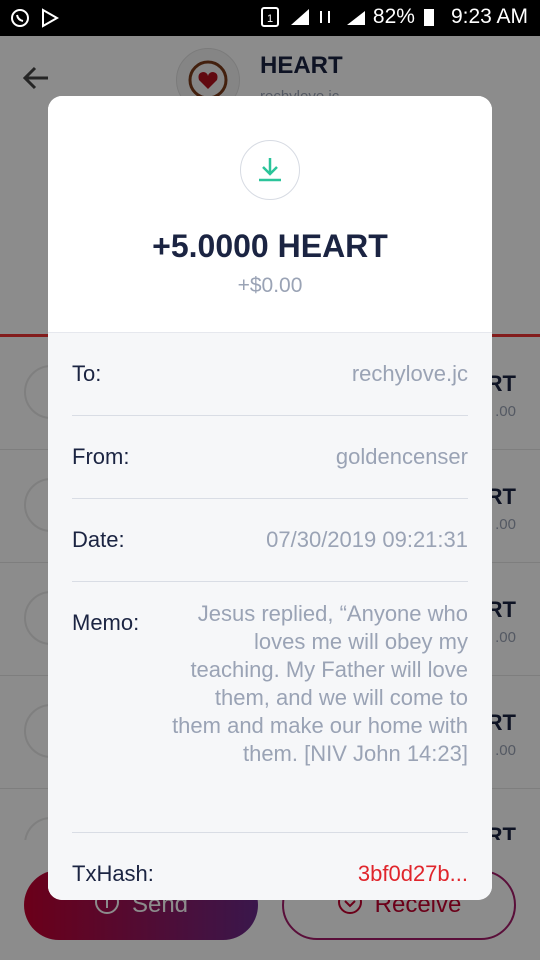 The height and width of the screenshot is (960, 540). What do you see at coordinates (270, 170) in the screenshot?
I see `received-download-icon` at bounding box center [270, 170].